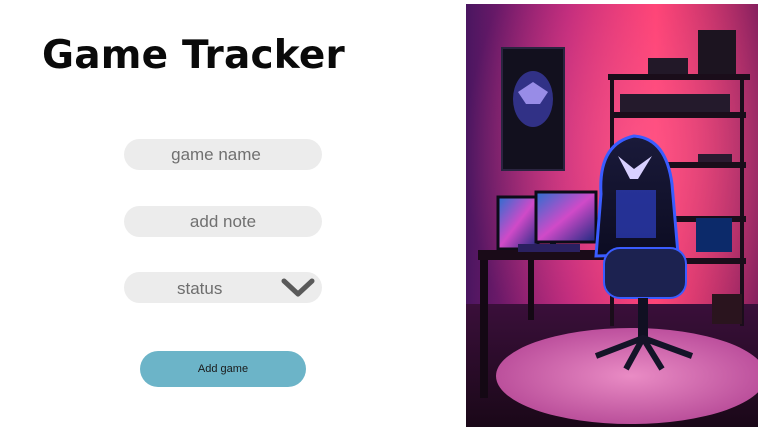 This screenshot has height=427, width=758. I want to click on status-select-value: status, so click(200, 288).